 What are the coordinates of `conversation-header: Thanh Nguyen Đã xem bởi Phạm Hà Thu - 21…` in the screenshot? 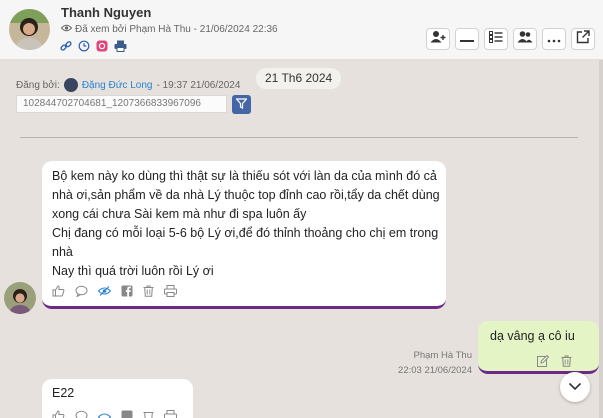 It's located at (301, 30).